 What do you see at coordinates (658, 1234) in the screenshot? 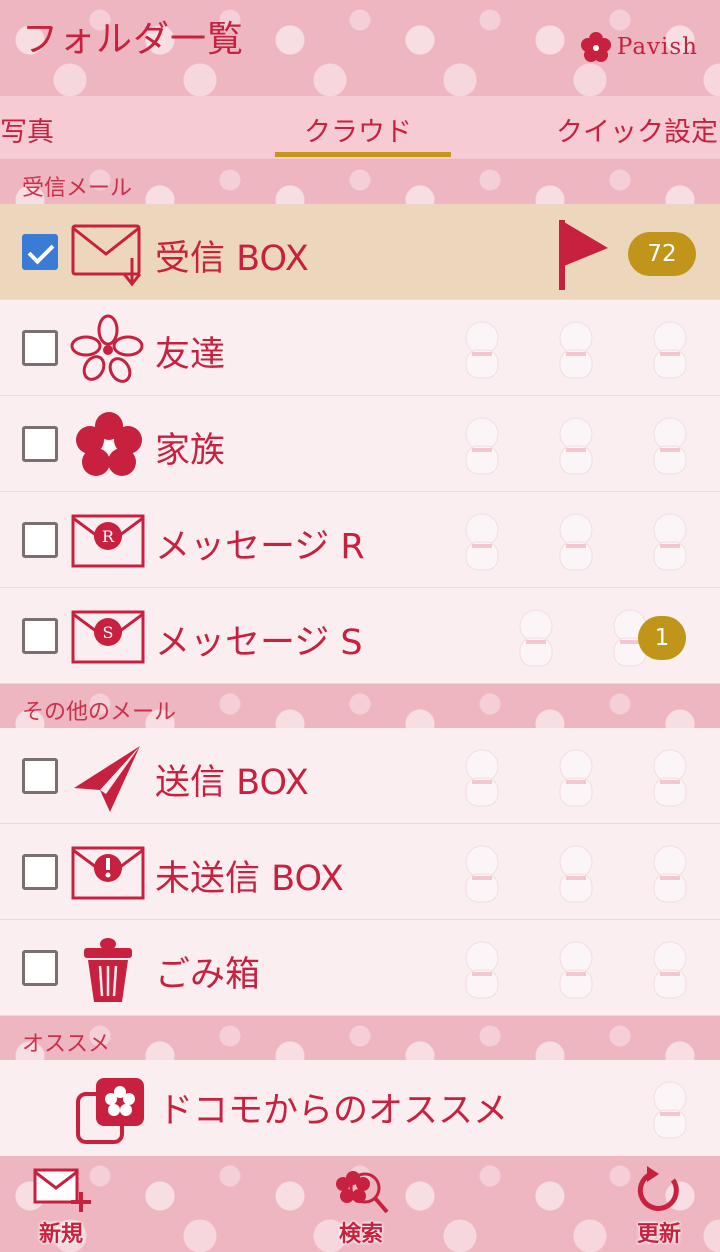
I see `refresh-label: 更新` at bounding box center [658, 1234].